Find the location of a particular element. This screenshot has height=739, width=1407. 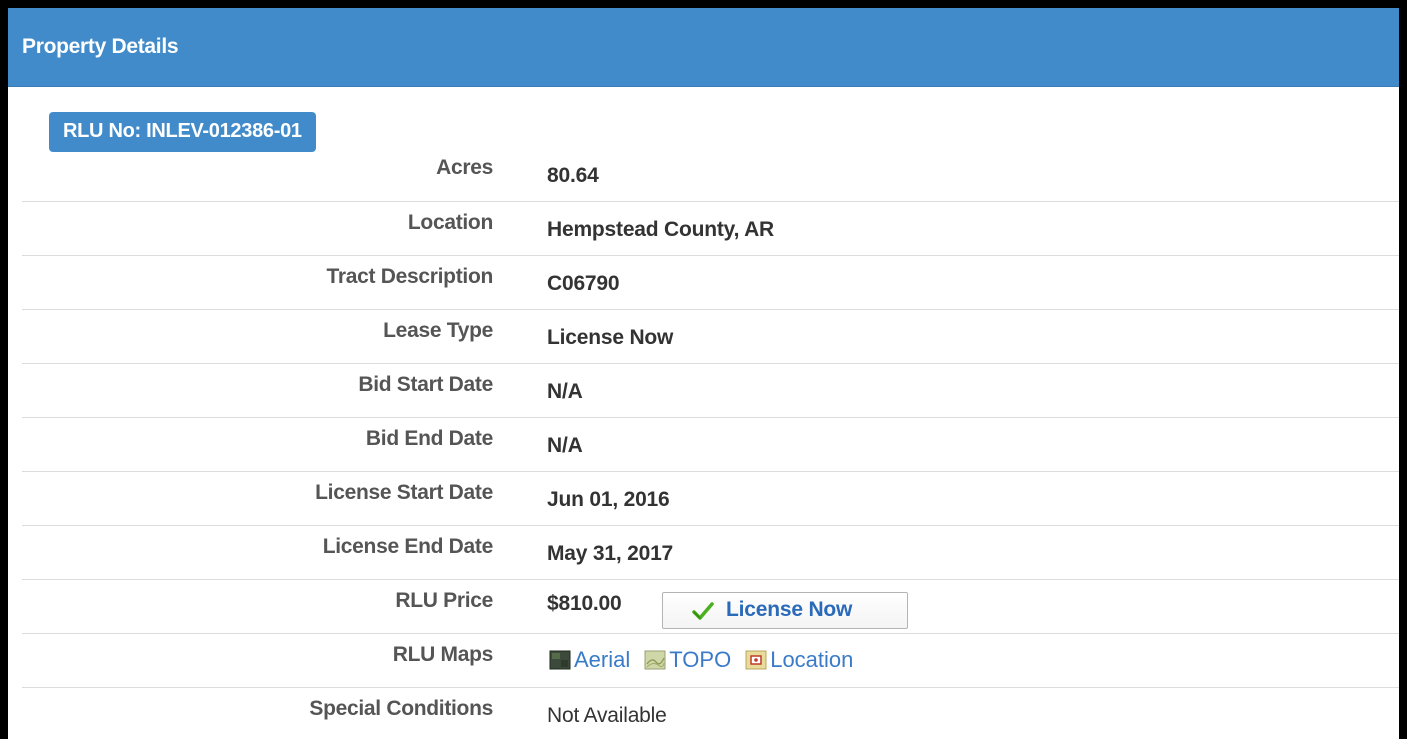

bid-start-date-label: Bid Start Date is located at coordinates (425, 384).